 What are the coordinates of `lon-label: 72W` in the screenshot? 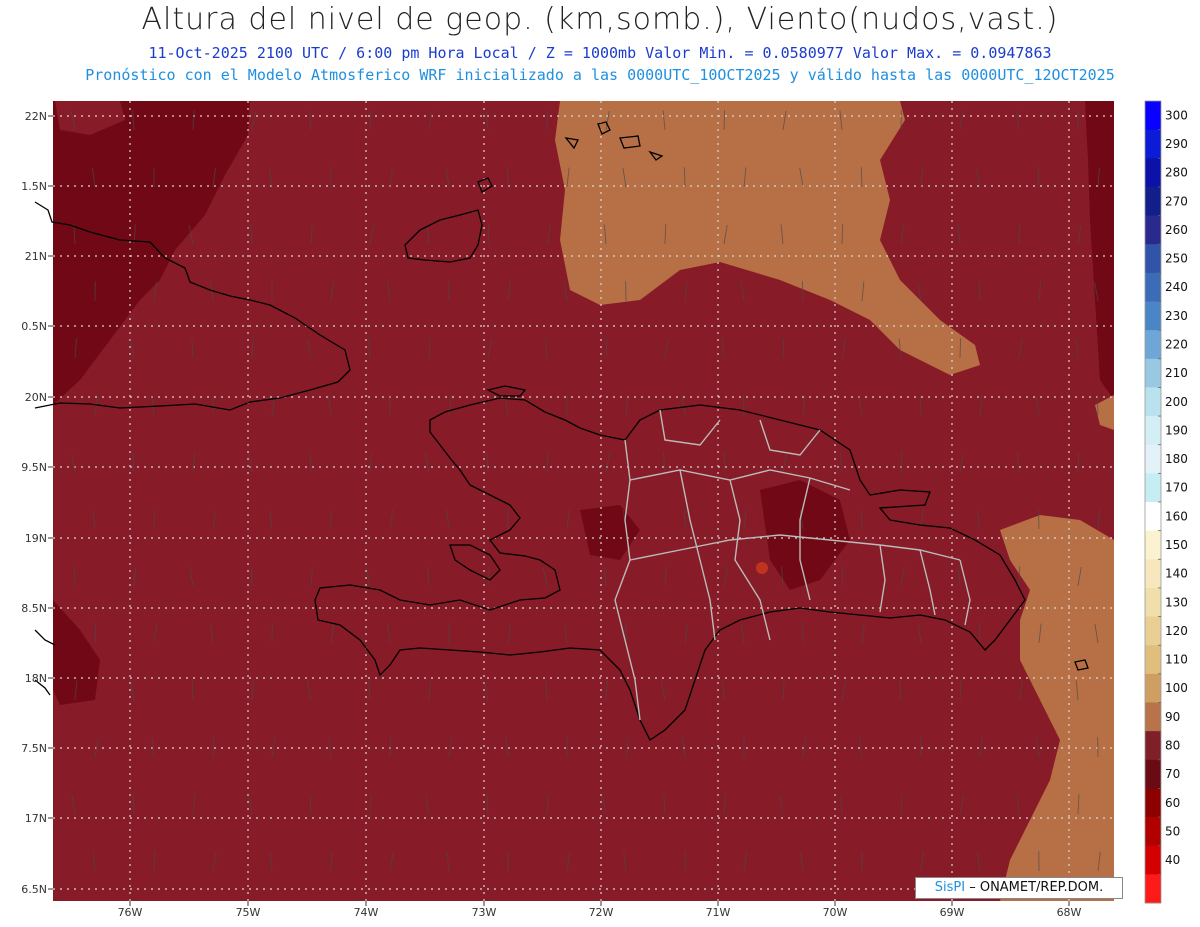 It's located at (601, 912).